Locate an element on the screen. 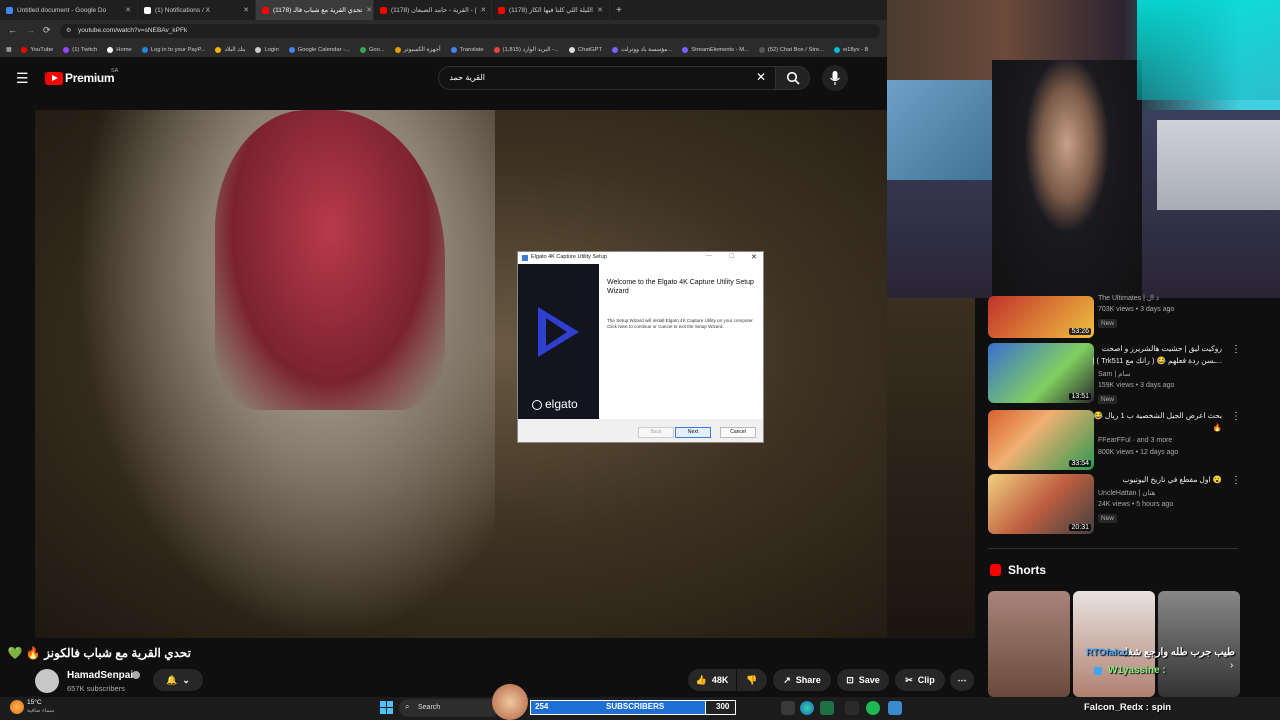 This screenshot has height=720, width=1280. browser-tab: (1178) القرية - حامد الضبعان - | ✕ is located at coordinates (433, 10).